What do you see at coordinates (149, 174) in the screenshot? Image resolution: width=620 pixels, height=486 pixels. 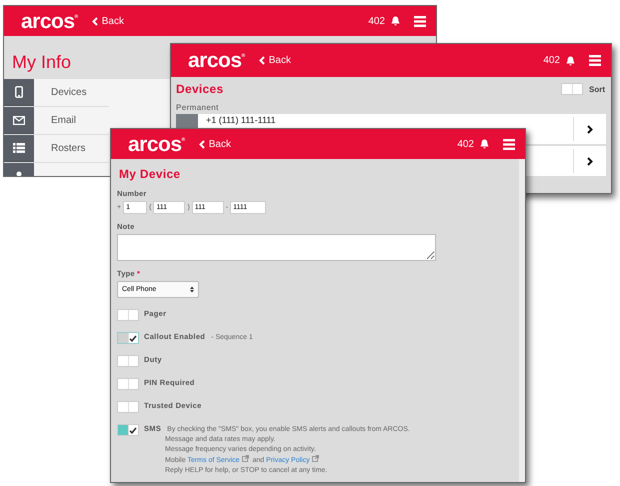 I see `page-title: My Device` at bounding box center [149, 174].